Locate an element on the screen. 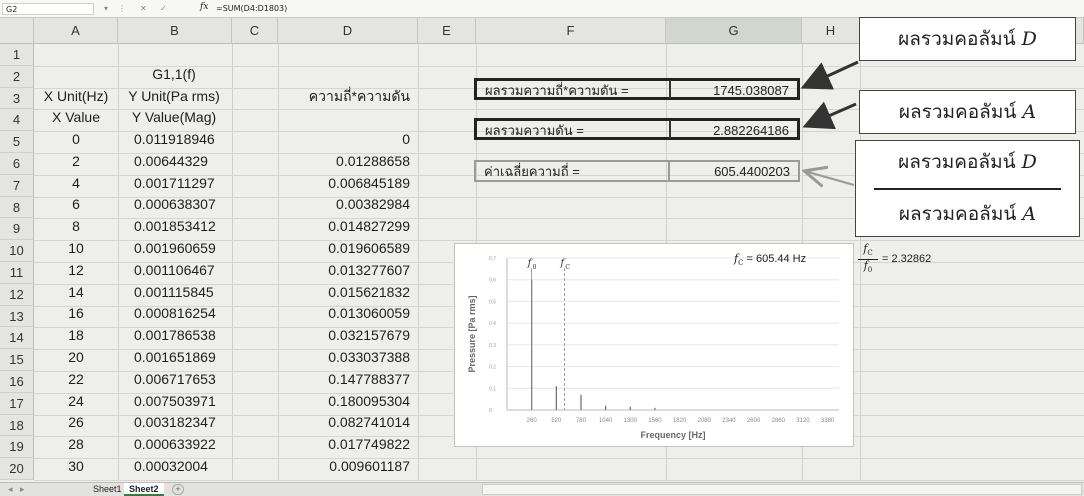  x-tick-3: 1040 is located at coordinates (606, 421).